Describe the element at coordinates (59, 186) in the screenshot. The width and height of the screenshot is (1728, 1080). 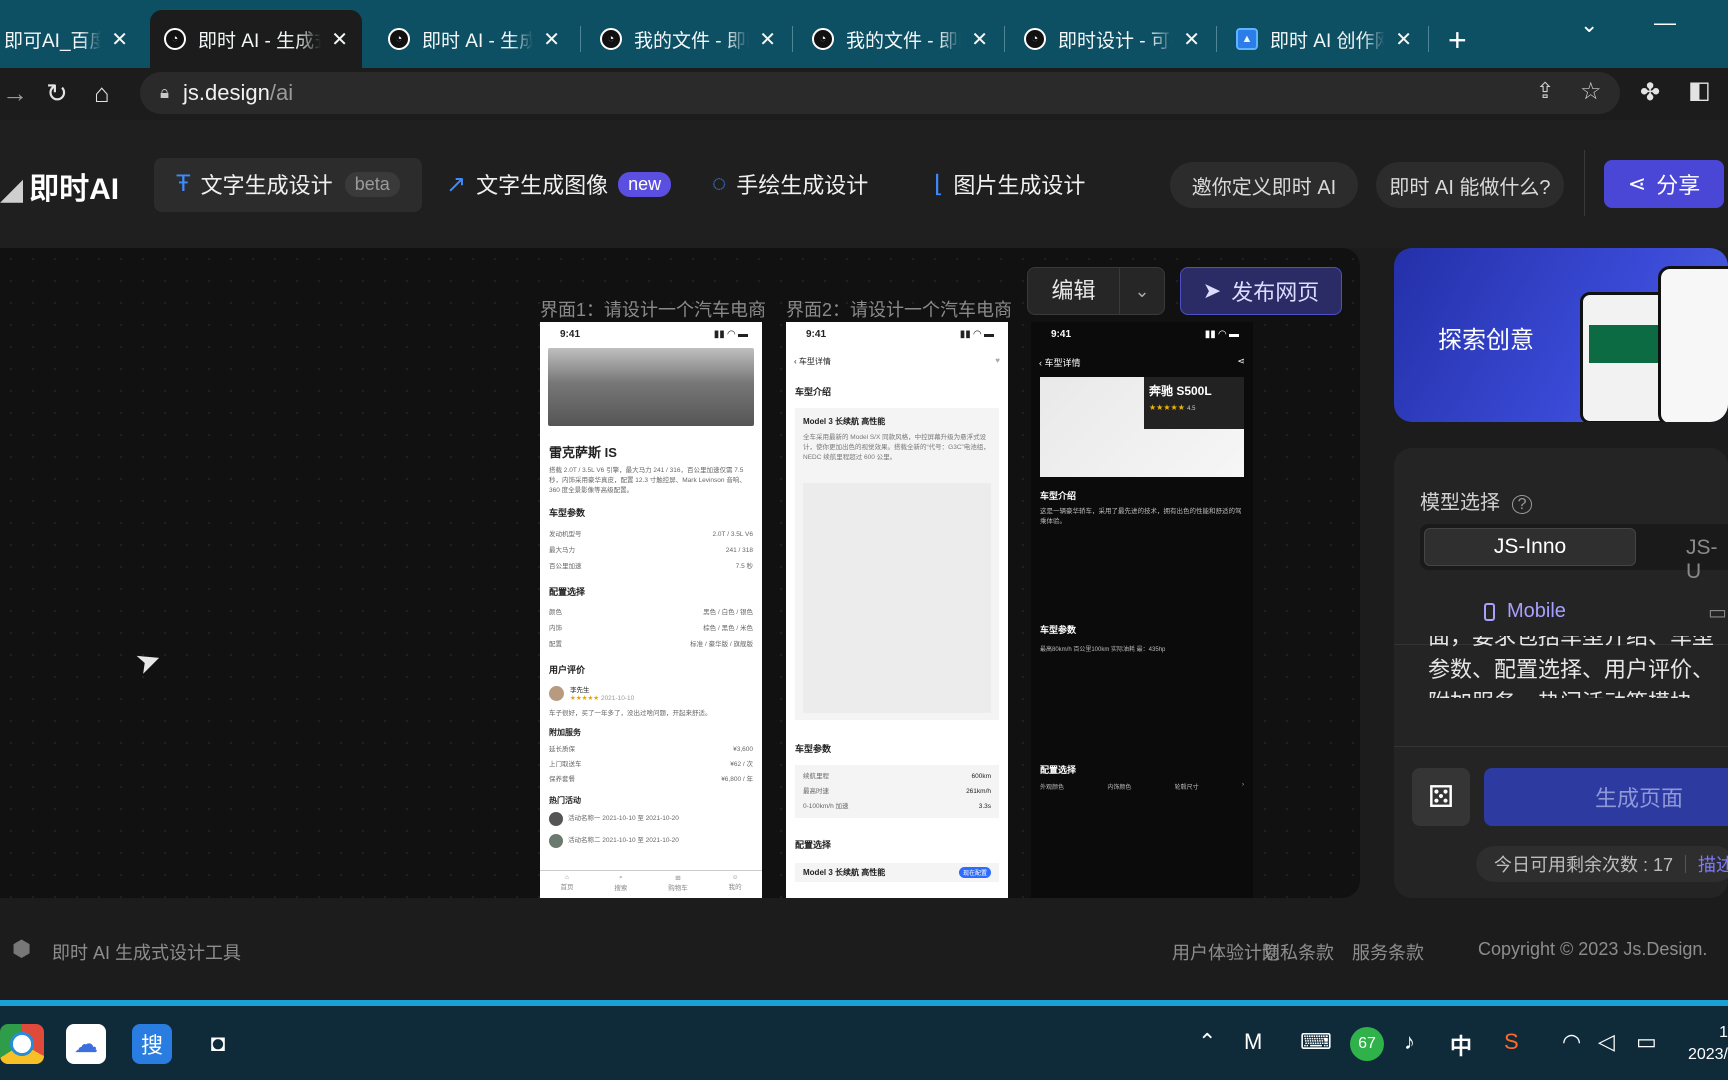
I see `brand-logo: ◢ 即时AI` at that location.